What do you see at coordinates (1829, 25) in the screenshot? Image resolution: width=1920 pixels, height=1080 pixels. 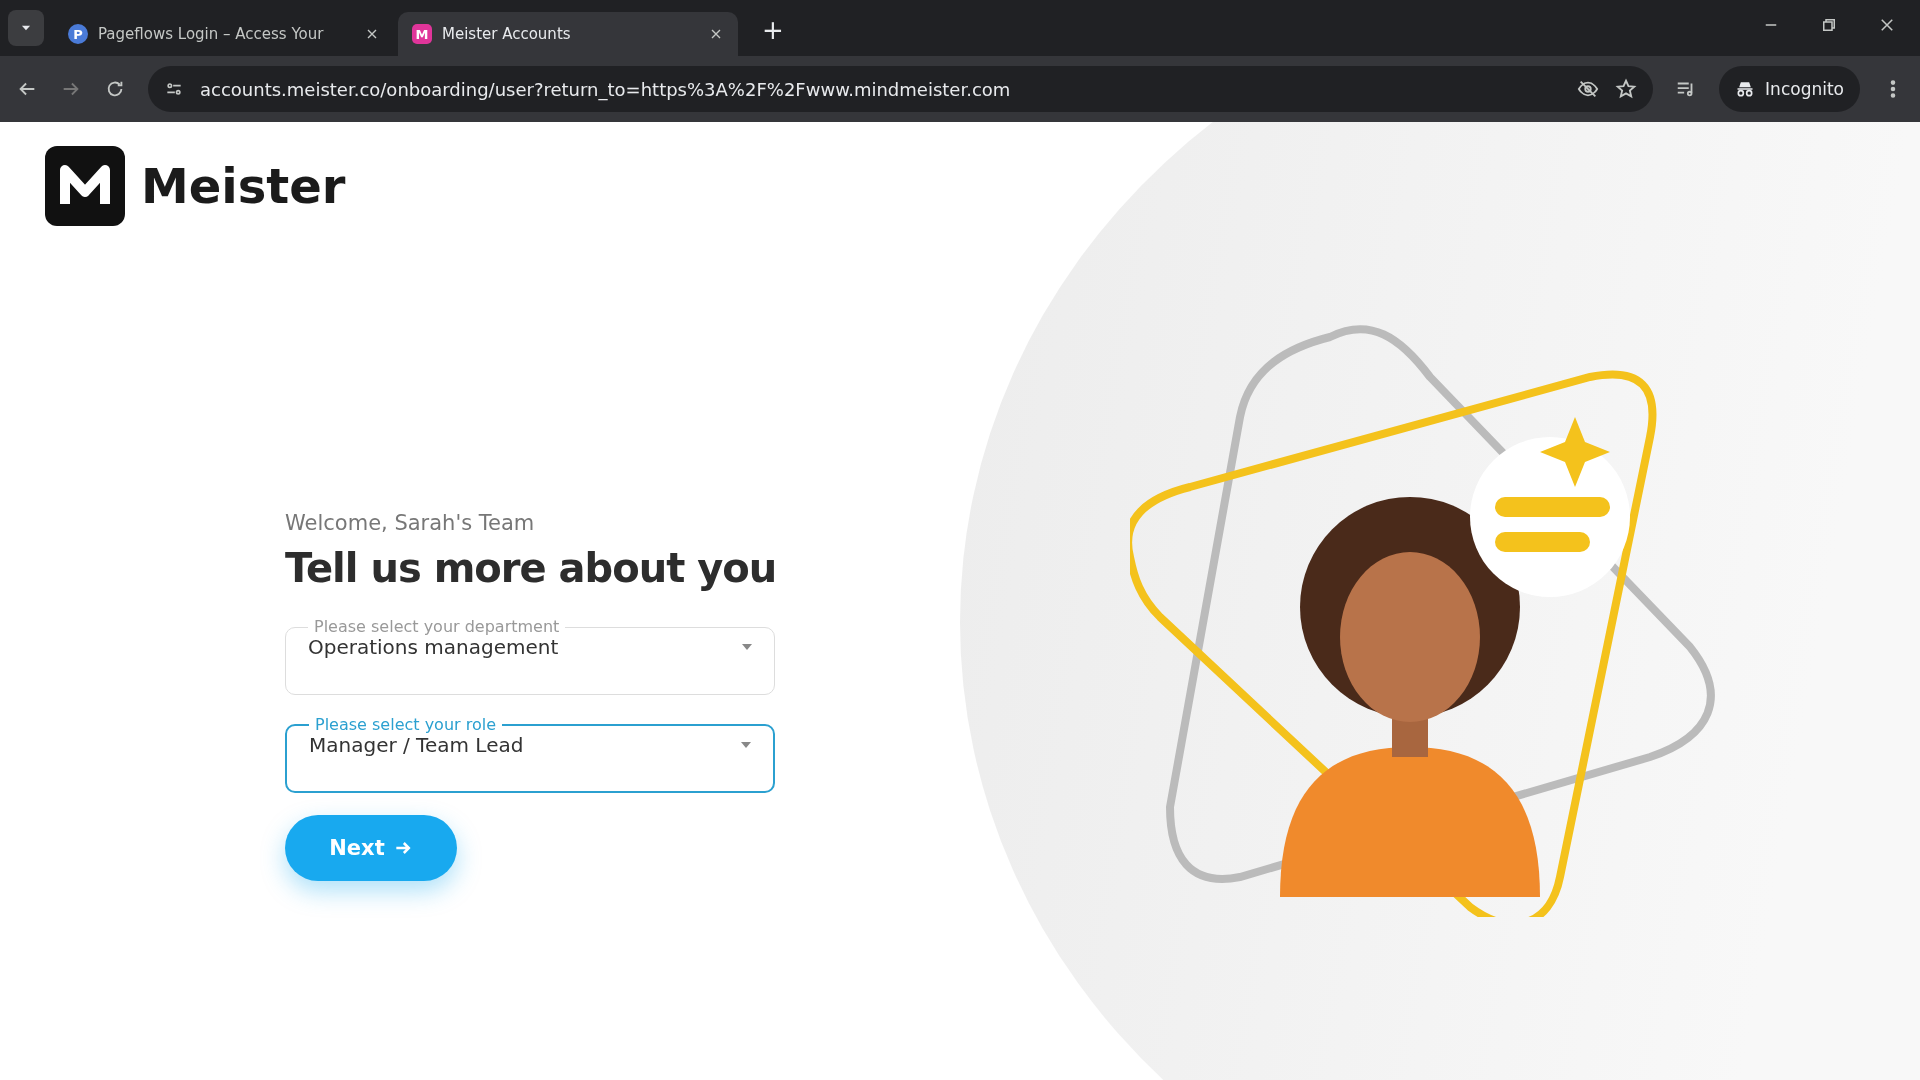 I see `restore-icon` at bounding box center [1829, 25].